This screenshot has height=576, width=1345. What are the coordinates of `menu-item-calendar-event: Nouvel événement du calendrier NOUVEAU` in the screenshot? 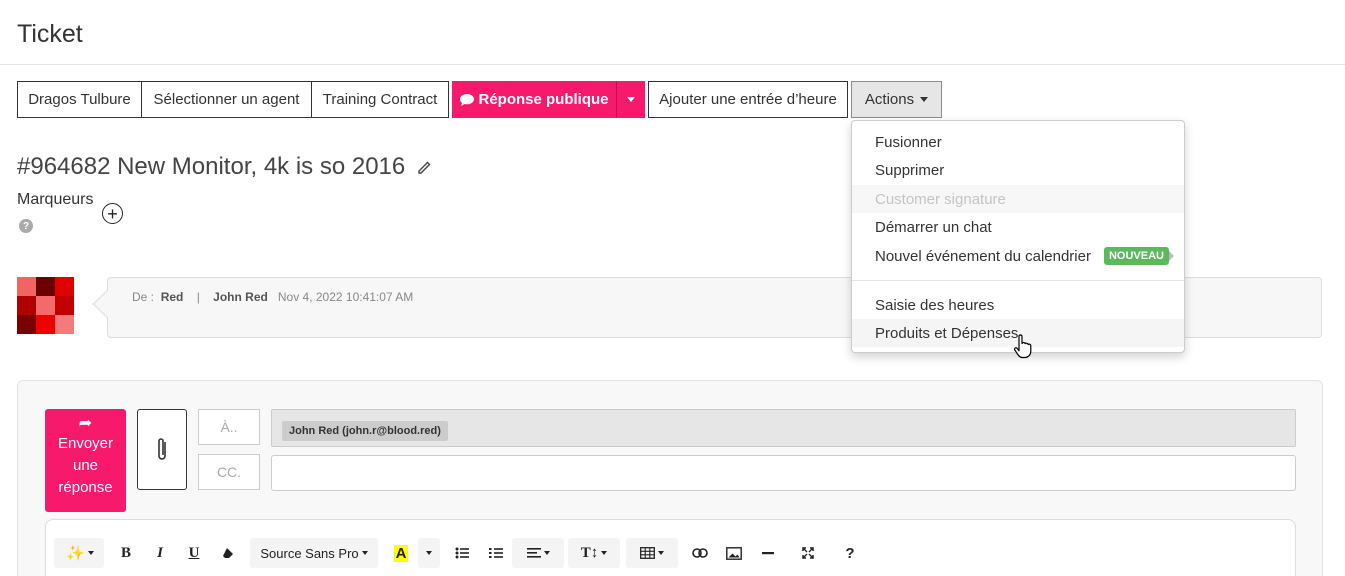 It's located at (1018, 256).